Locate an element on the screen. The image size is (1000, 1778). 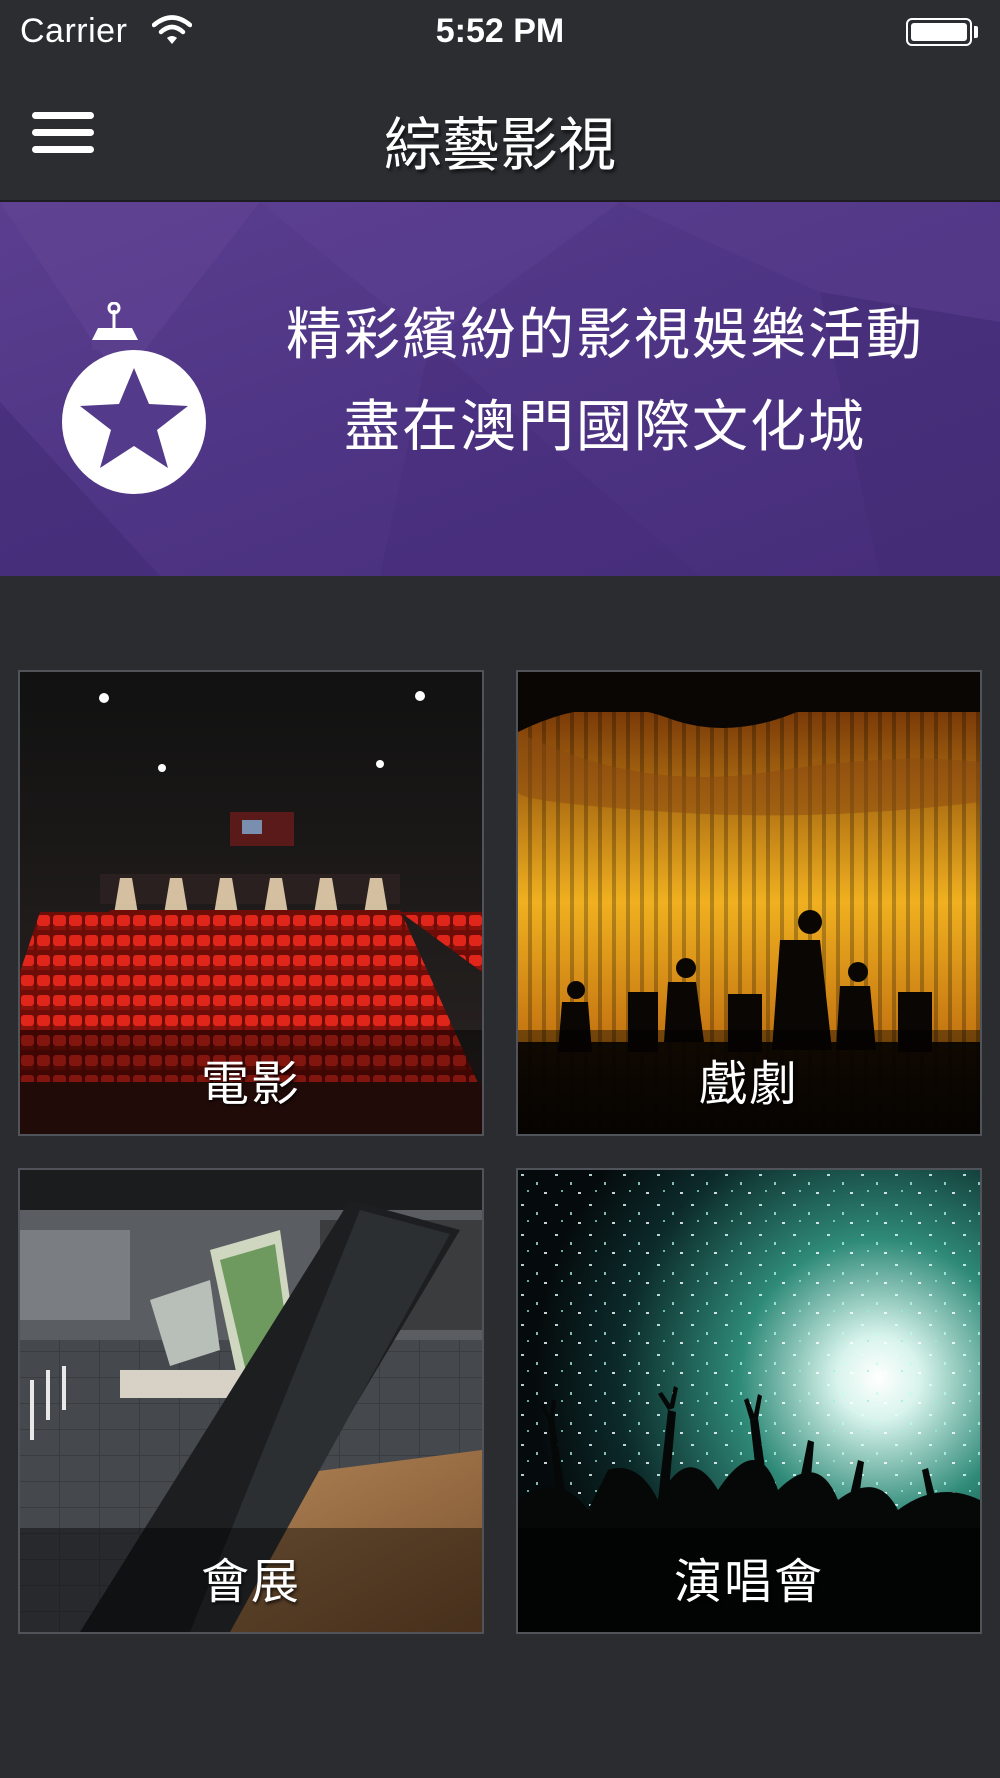
banner-line-1: 精彩繽紛的影視娛樂活動 is located at coordinates (605, 335).